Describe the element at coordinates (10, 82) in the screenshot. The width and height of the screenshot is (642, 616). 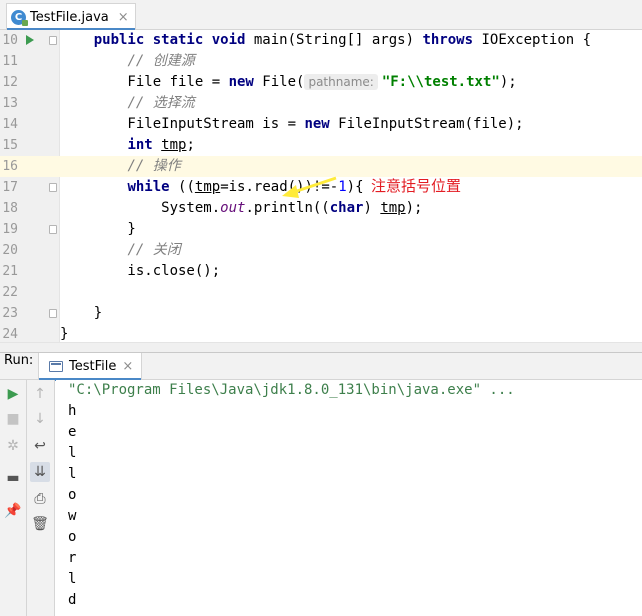
I see `line-number: 12` at that location.